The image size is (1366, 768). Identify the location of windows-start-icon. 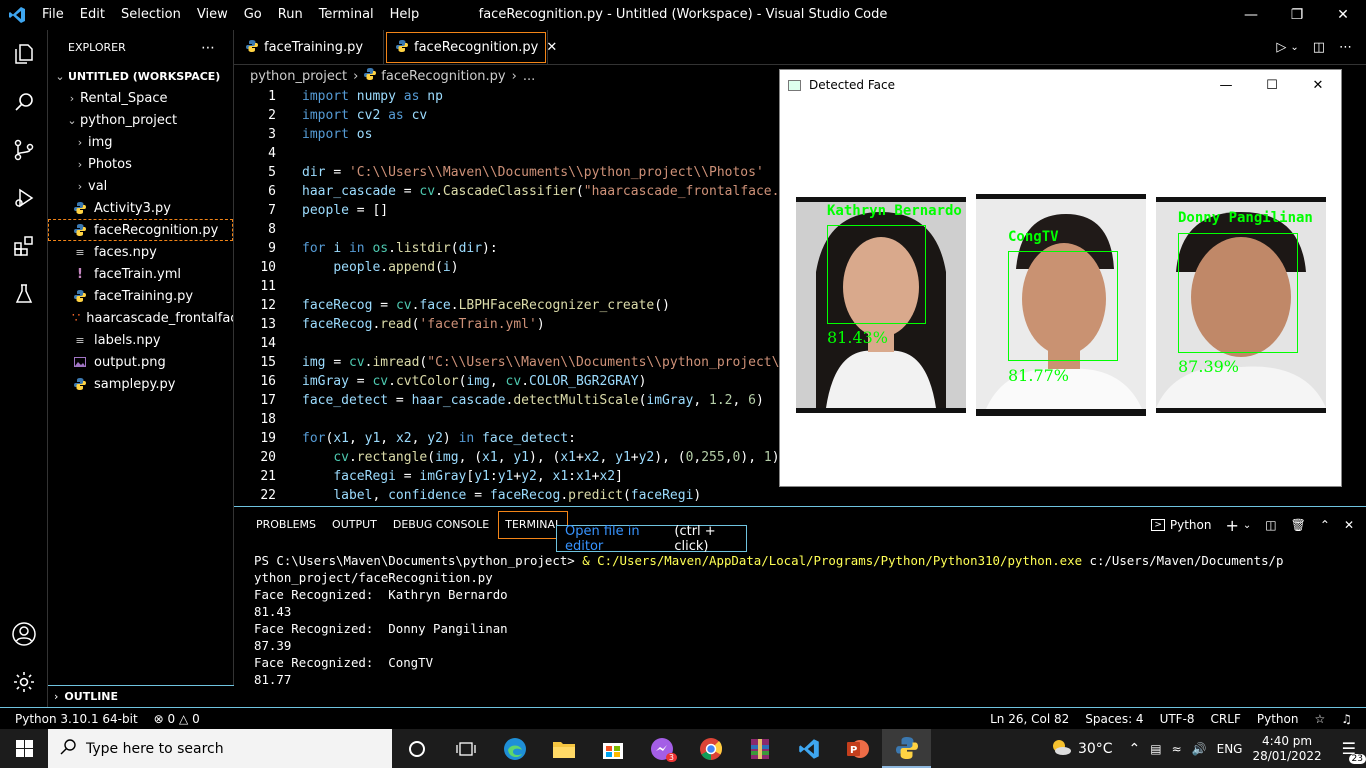
(24, 748).